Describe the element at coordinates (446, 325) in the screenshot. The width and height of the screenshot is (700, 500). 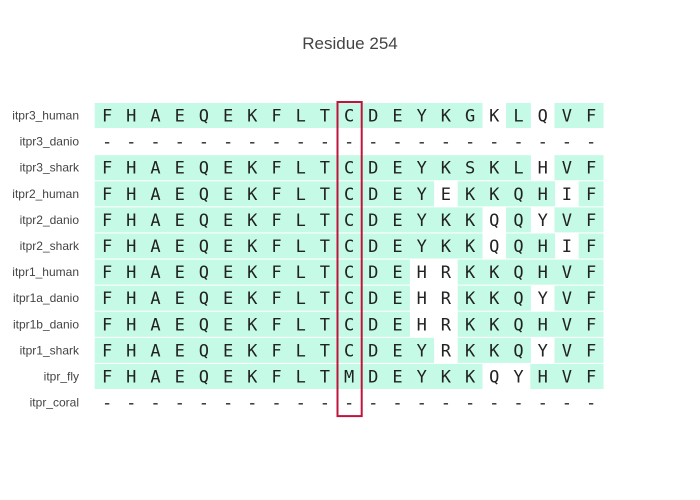
I see `residue-letter: R` at that location.